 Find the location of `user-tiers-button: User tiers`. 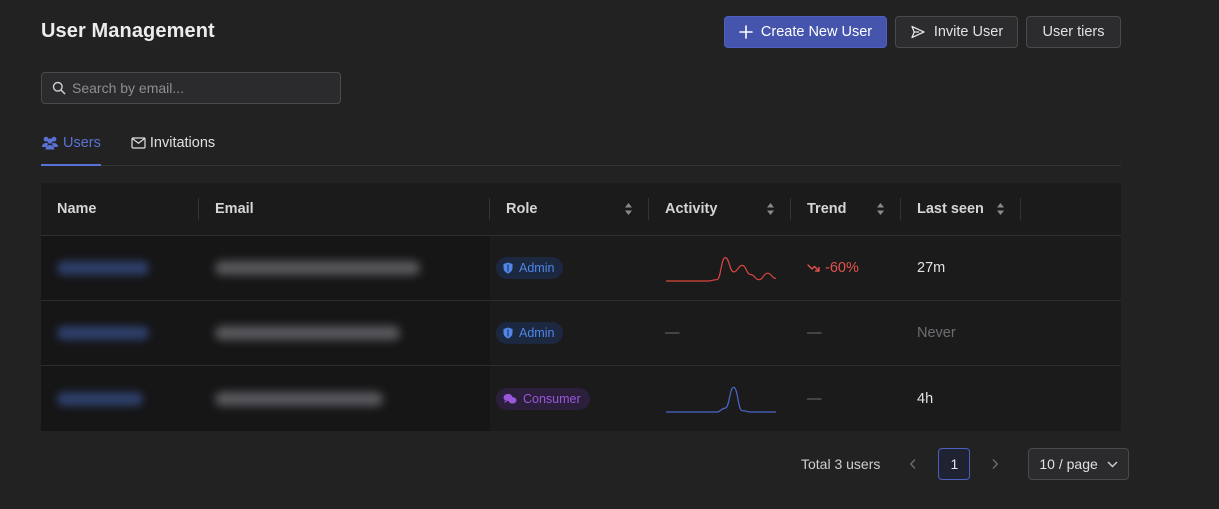

user-tiers-button: User tiers is located at coordinates (1073, 32).